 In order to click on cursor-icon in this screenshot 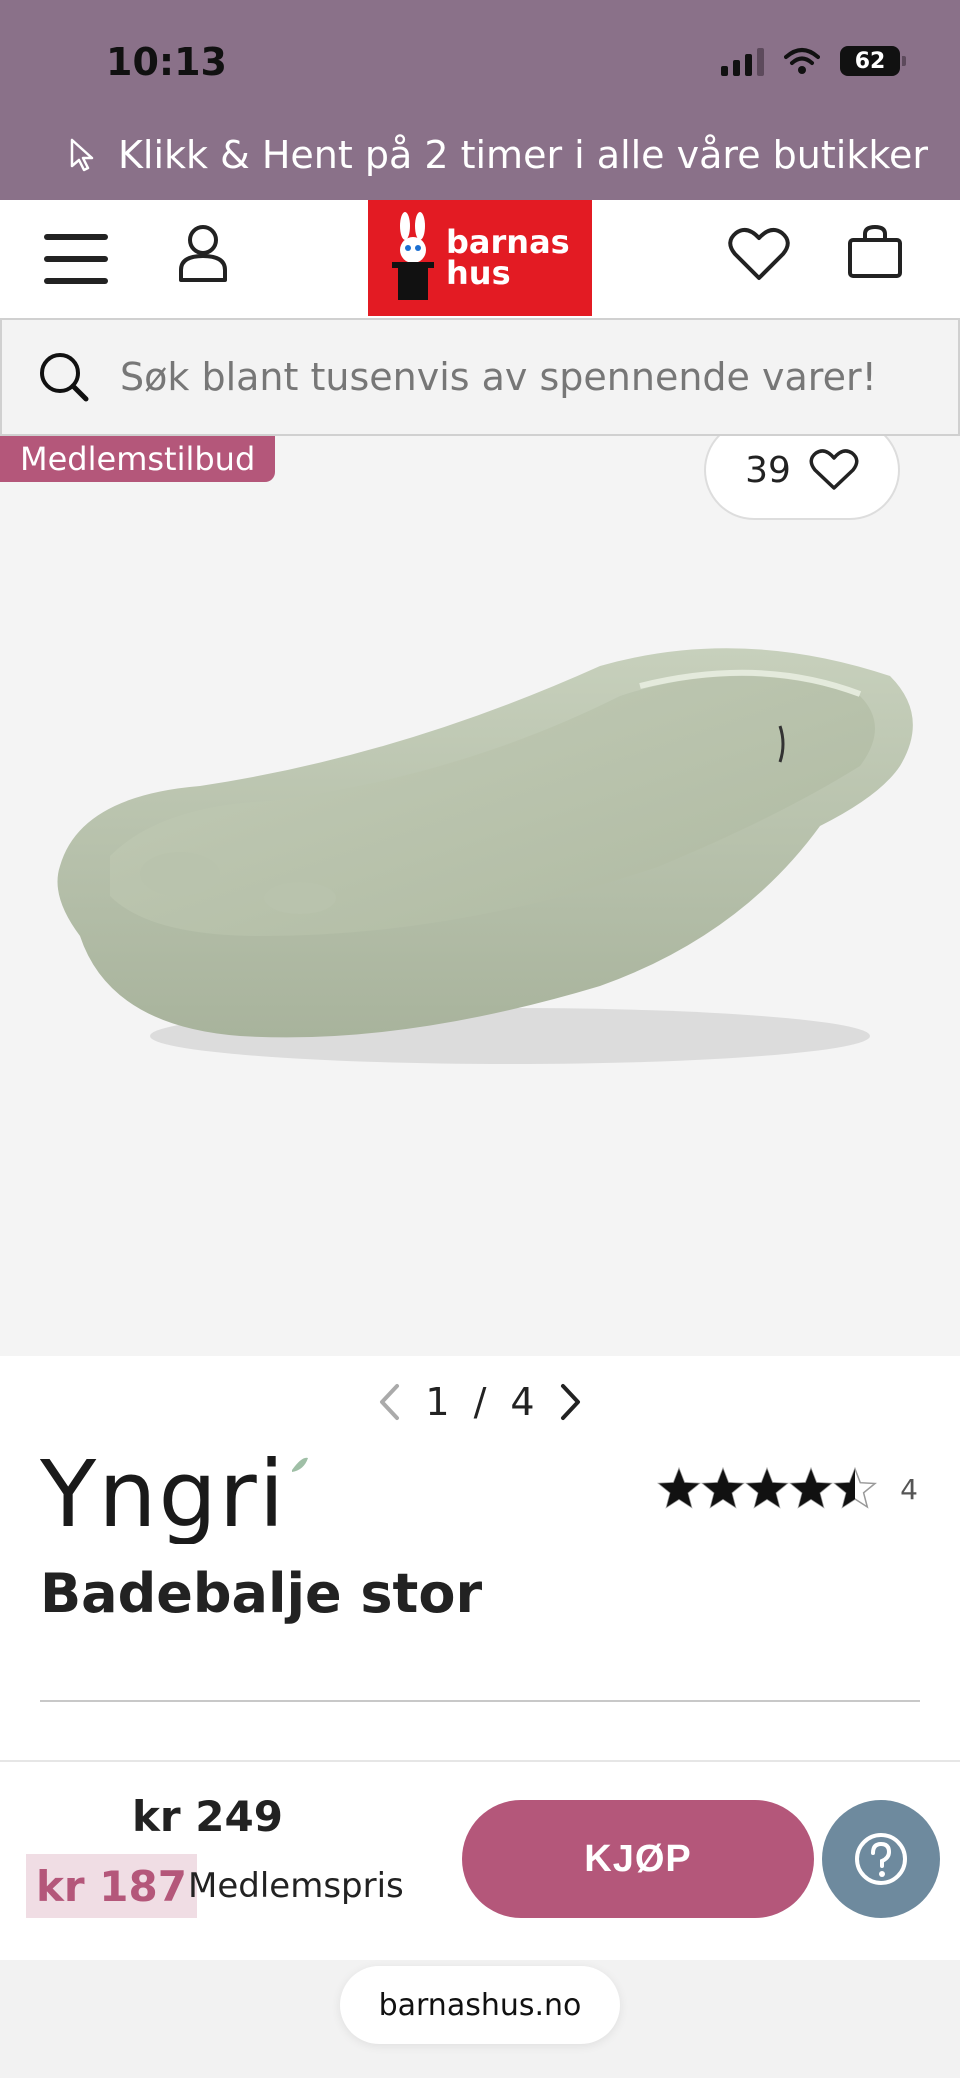, I will do `click(82, 155)`.